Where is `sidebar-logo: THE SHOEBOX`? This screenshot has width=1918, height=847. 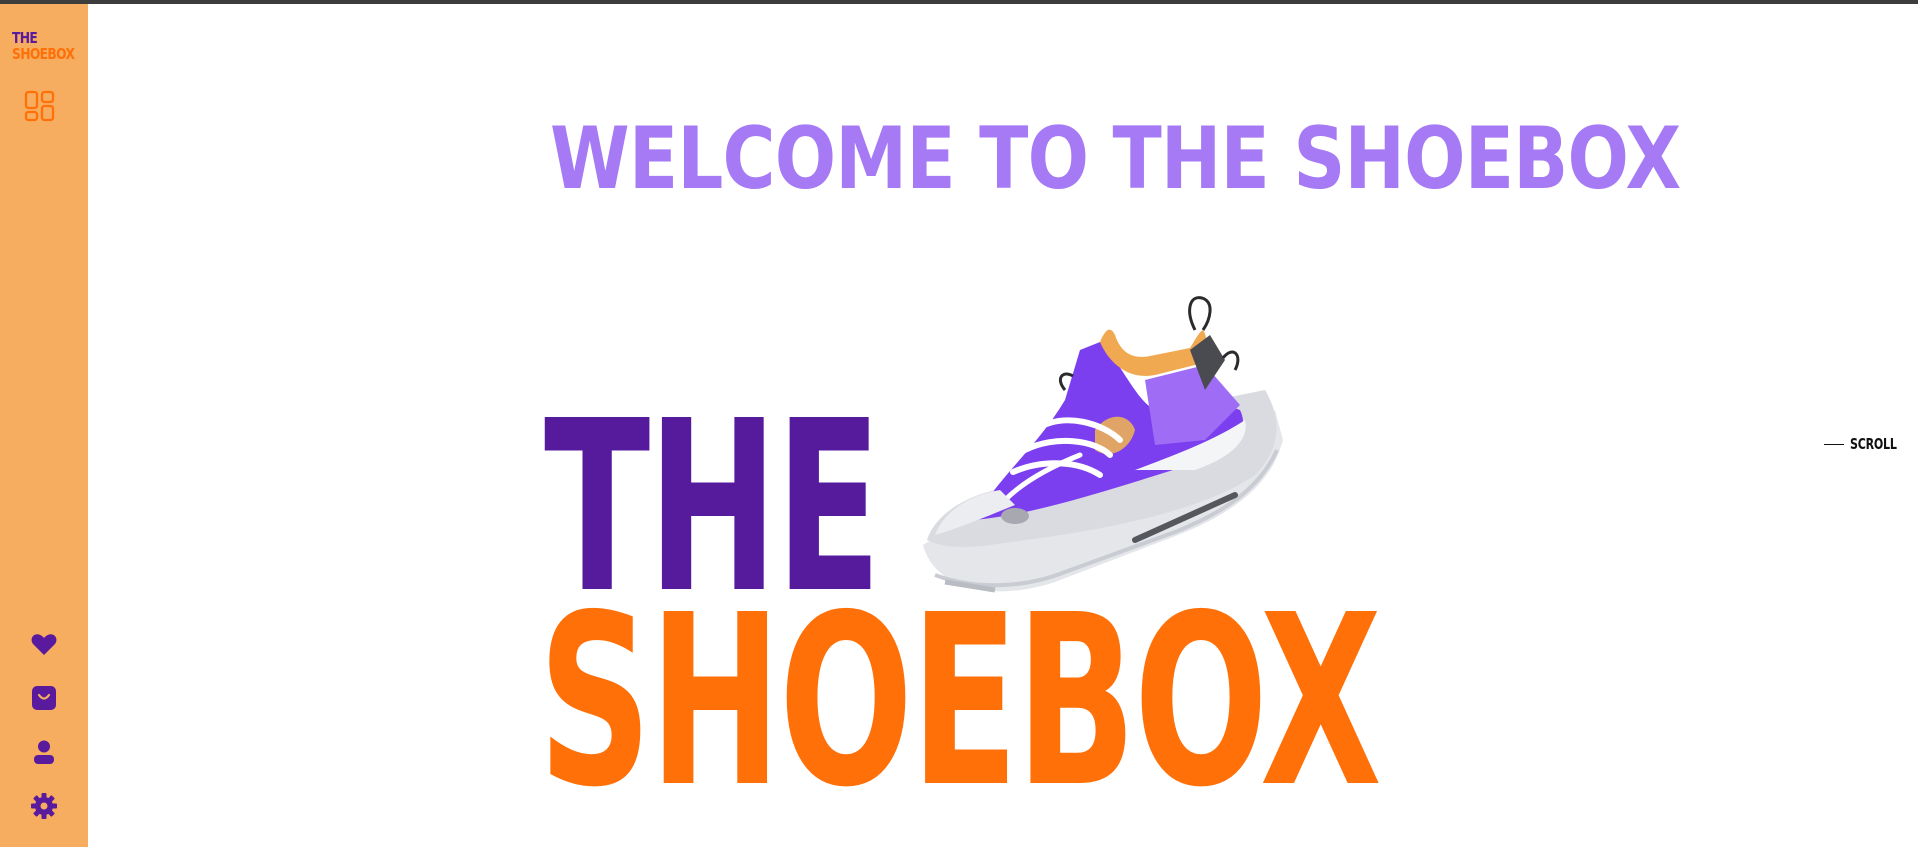 sidebar-logo: THE SHOEBOX is located at coordinates (43, 46).